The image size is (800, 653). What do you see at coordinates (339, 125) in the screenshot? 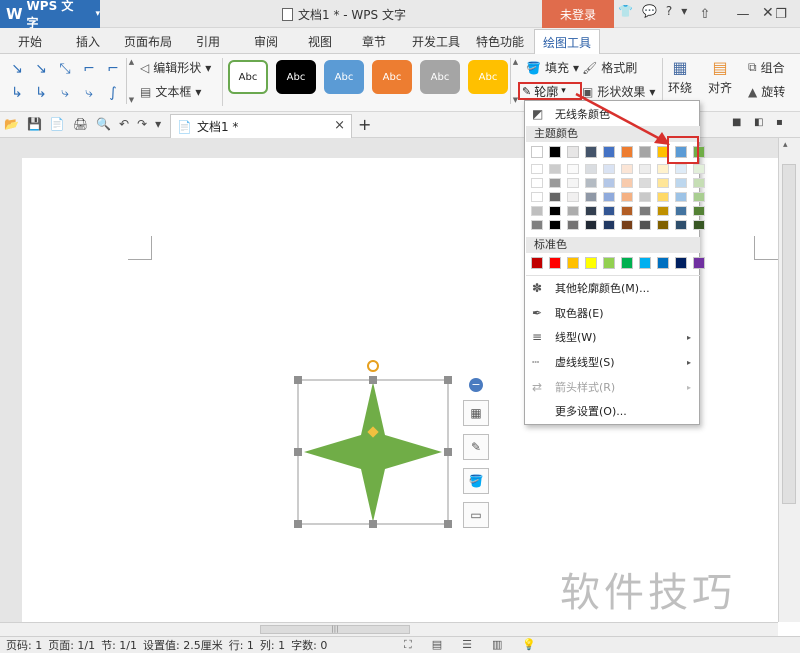
I see `close-tab-icon: ×` at bounding box center [339, 125].